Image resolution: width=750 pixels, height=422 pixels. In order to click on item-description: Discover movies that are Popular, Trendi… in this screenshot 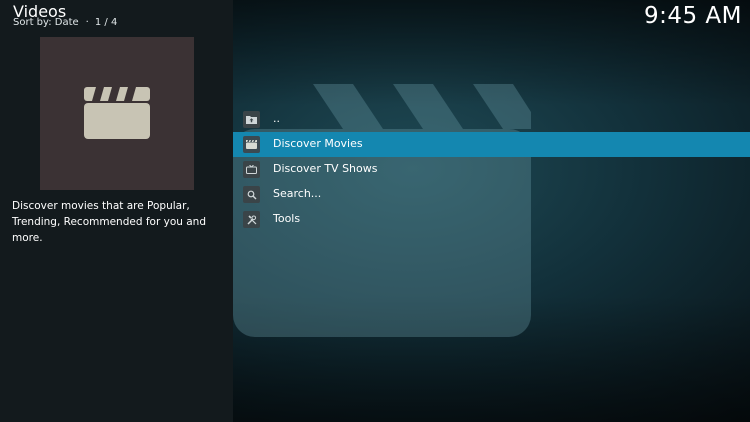, I will do `click(109, 222)`.